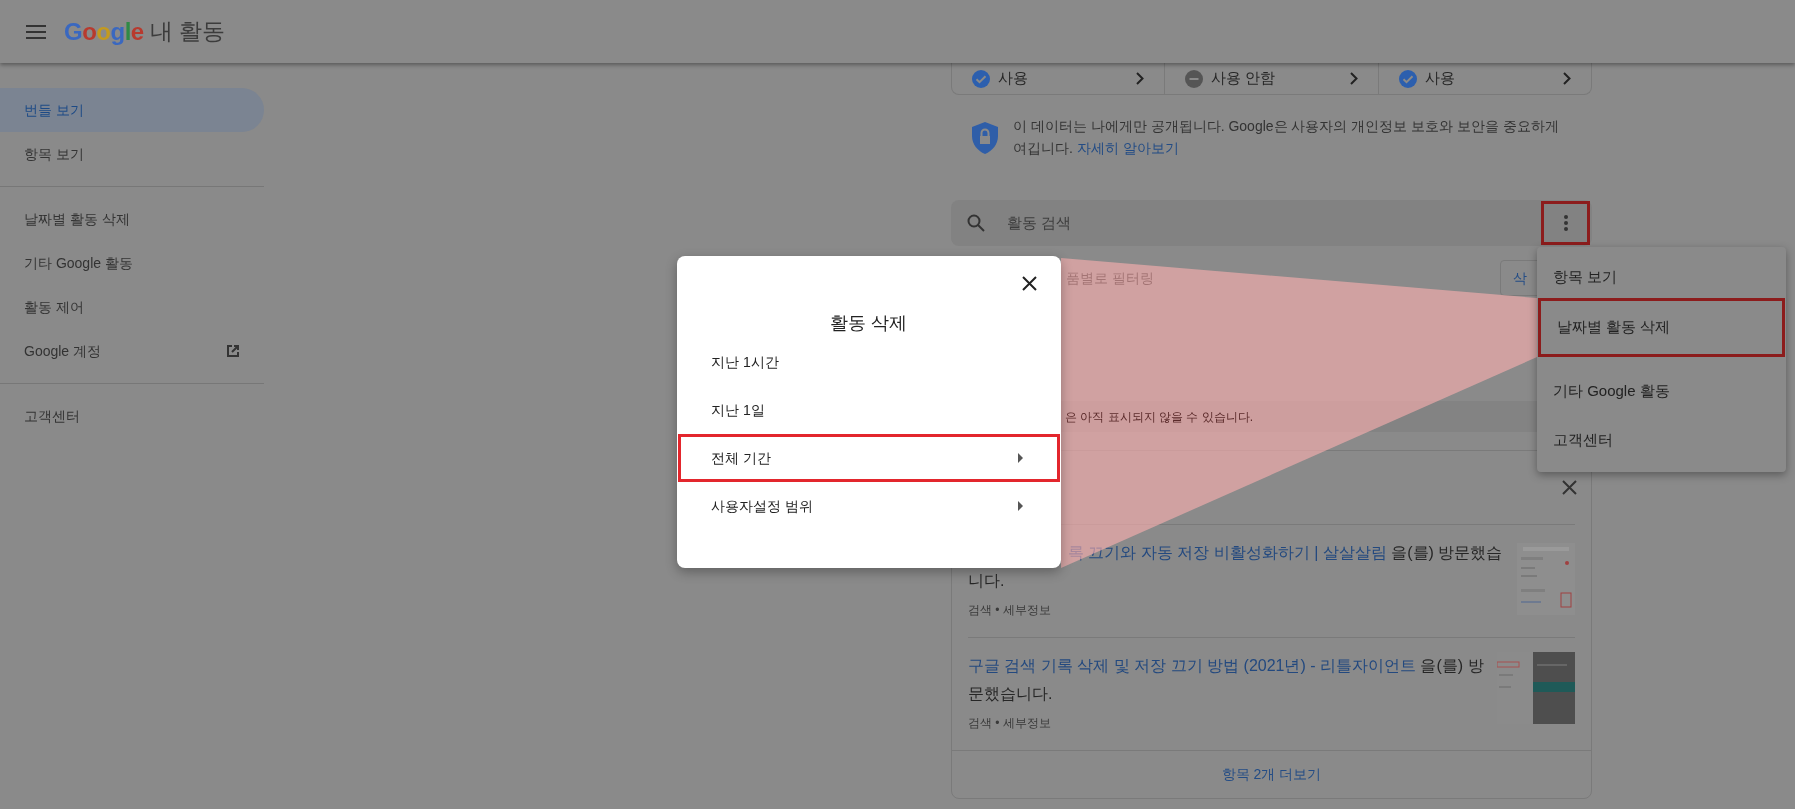 This screenshot has height=809, width=1795. Describe the element at coordinates (1127, 148) in the screenshot. I see `learn-more-link: 자세히 알아보기` at that location.